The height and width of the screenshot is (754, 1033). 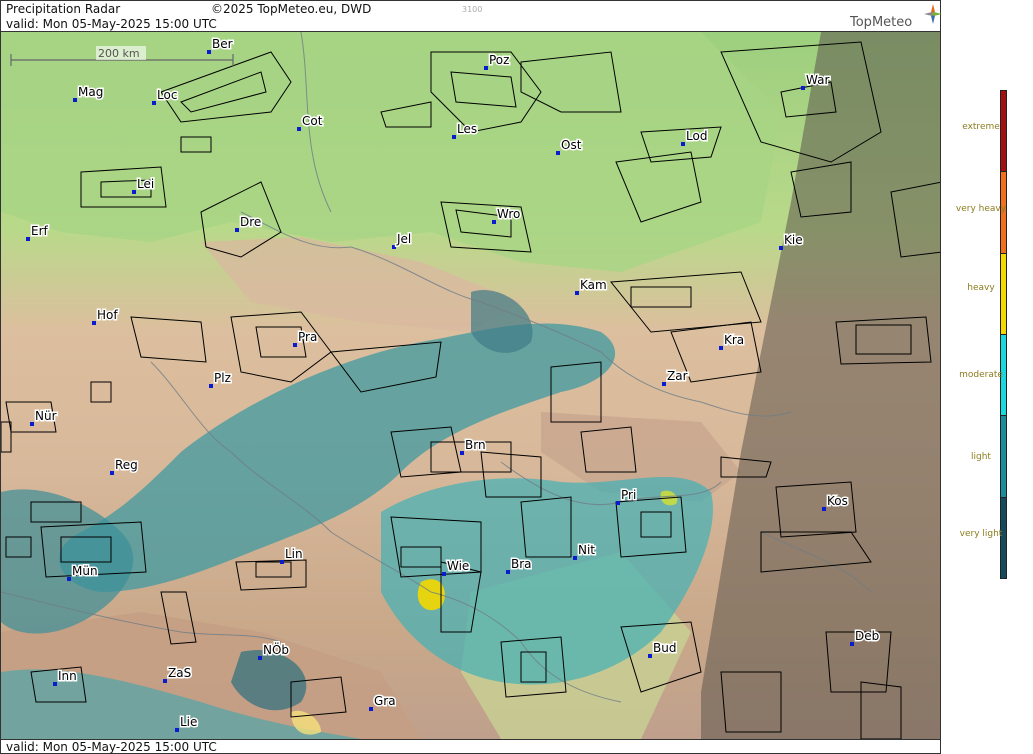 What do you see at coordinates (734, 340) in the screenshot?
I see `city-label: Kra` at bounding box center [734, 340].